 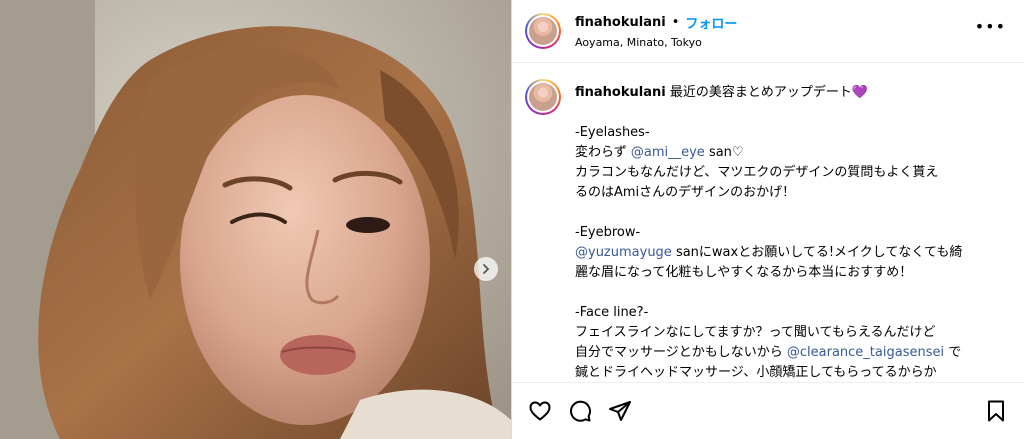 I want to click on mention-clearance-taigasensei: @clearance_taigasensei, so click(x=865, y=352).